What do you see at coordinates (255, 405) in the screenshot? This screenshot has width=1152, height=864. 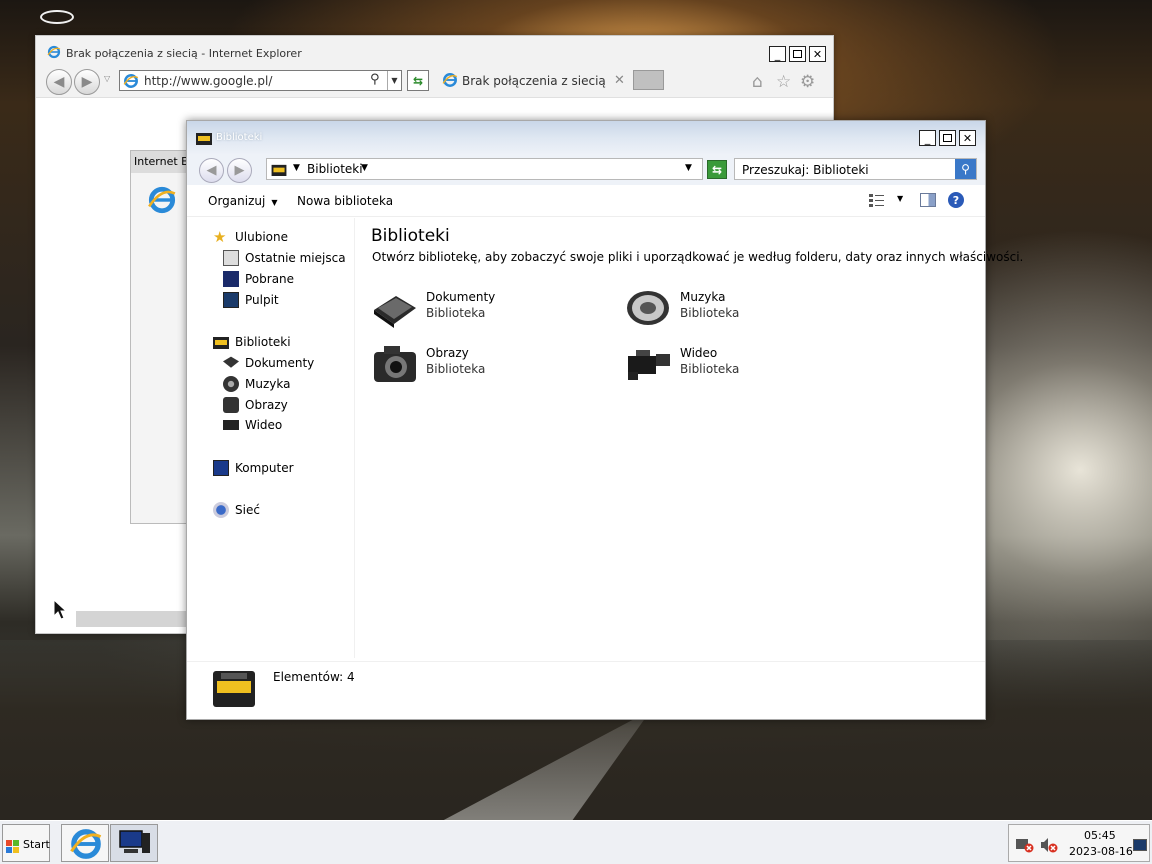 I see `nav-item-pictures: Obrazy` at bounding box center [255, 405].